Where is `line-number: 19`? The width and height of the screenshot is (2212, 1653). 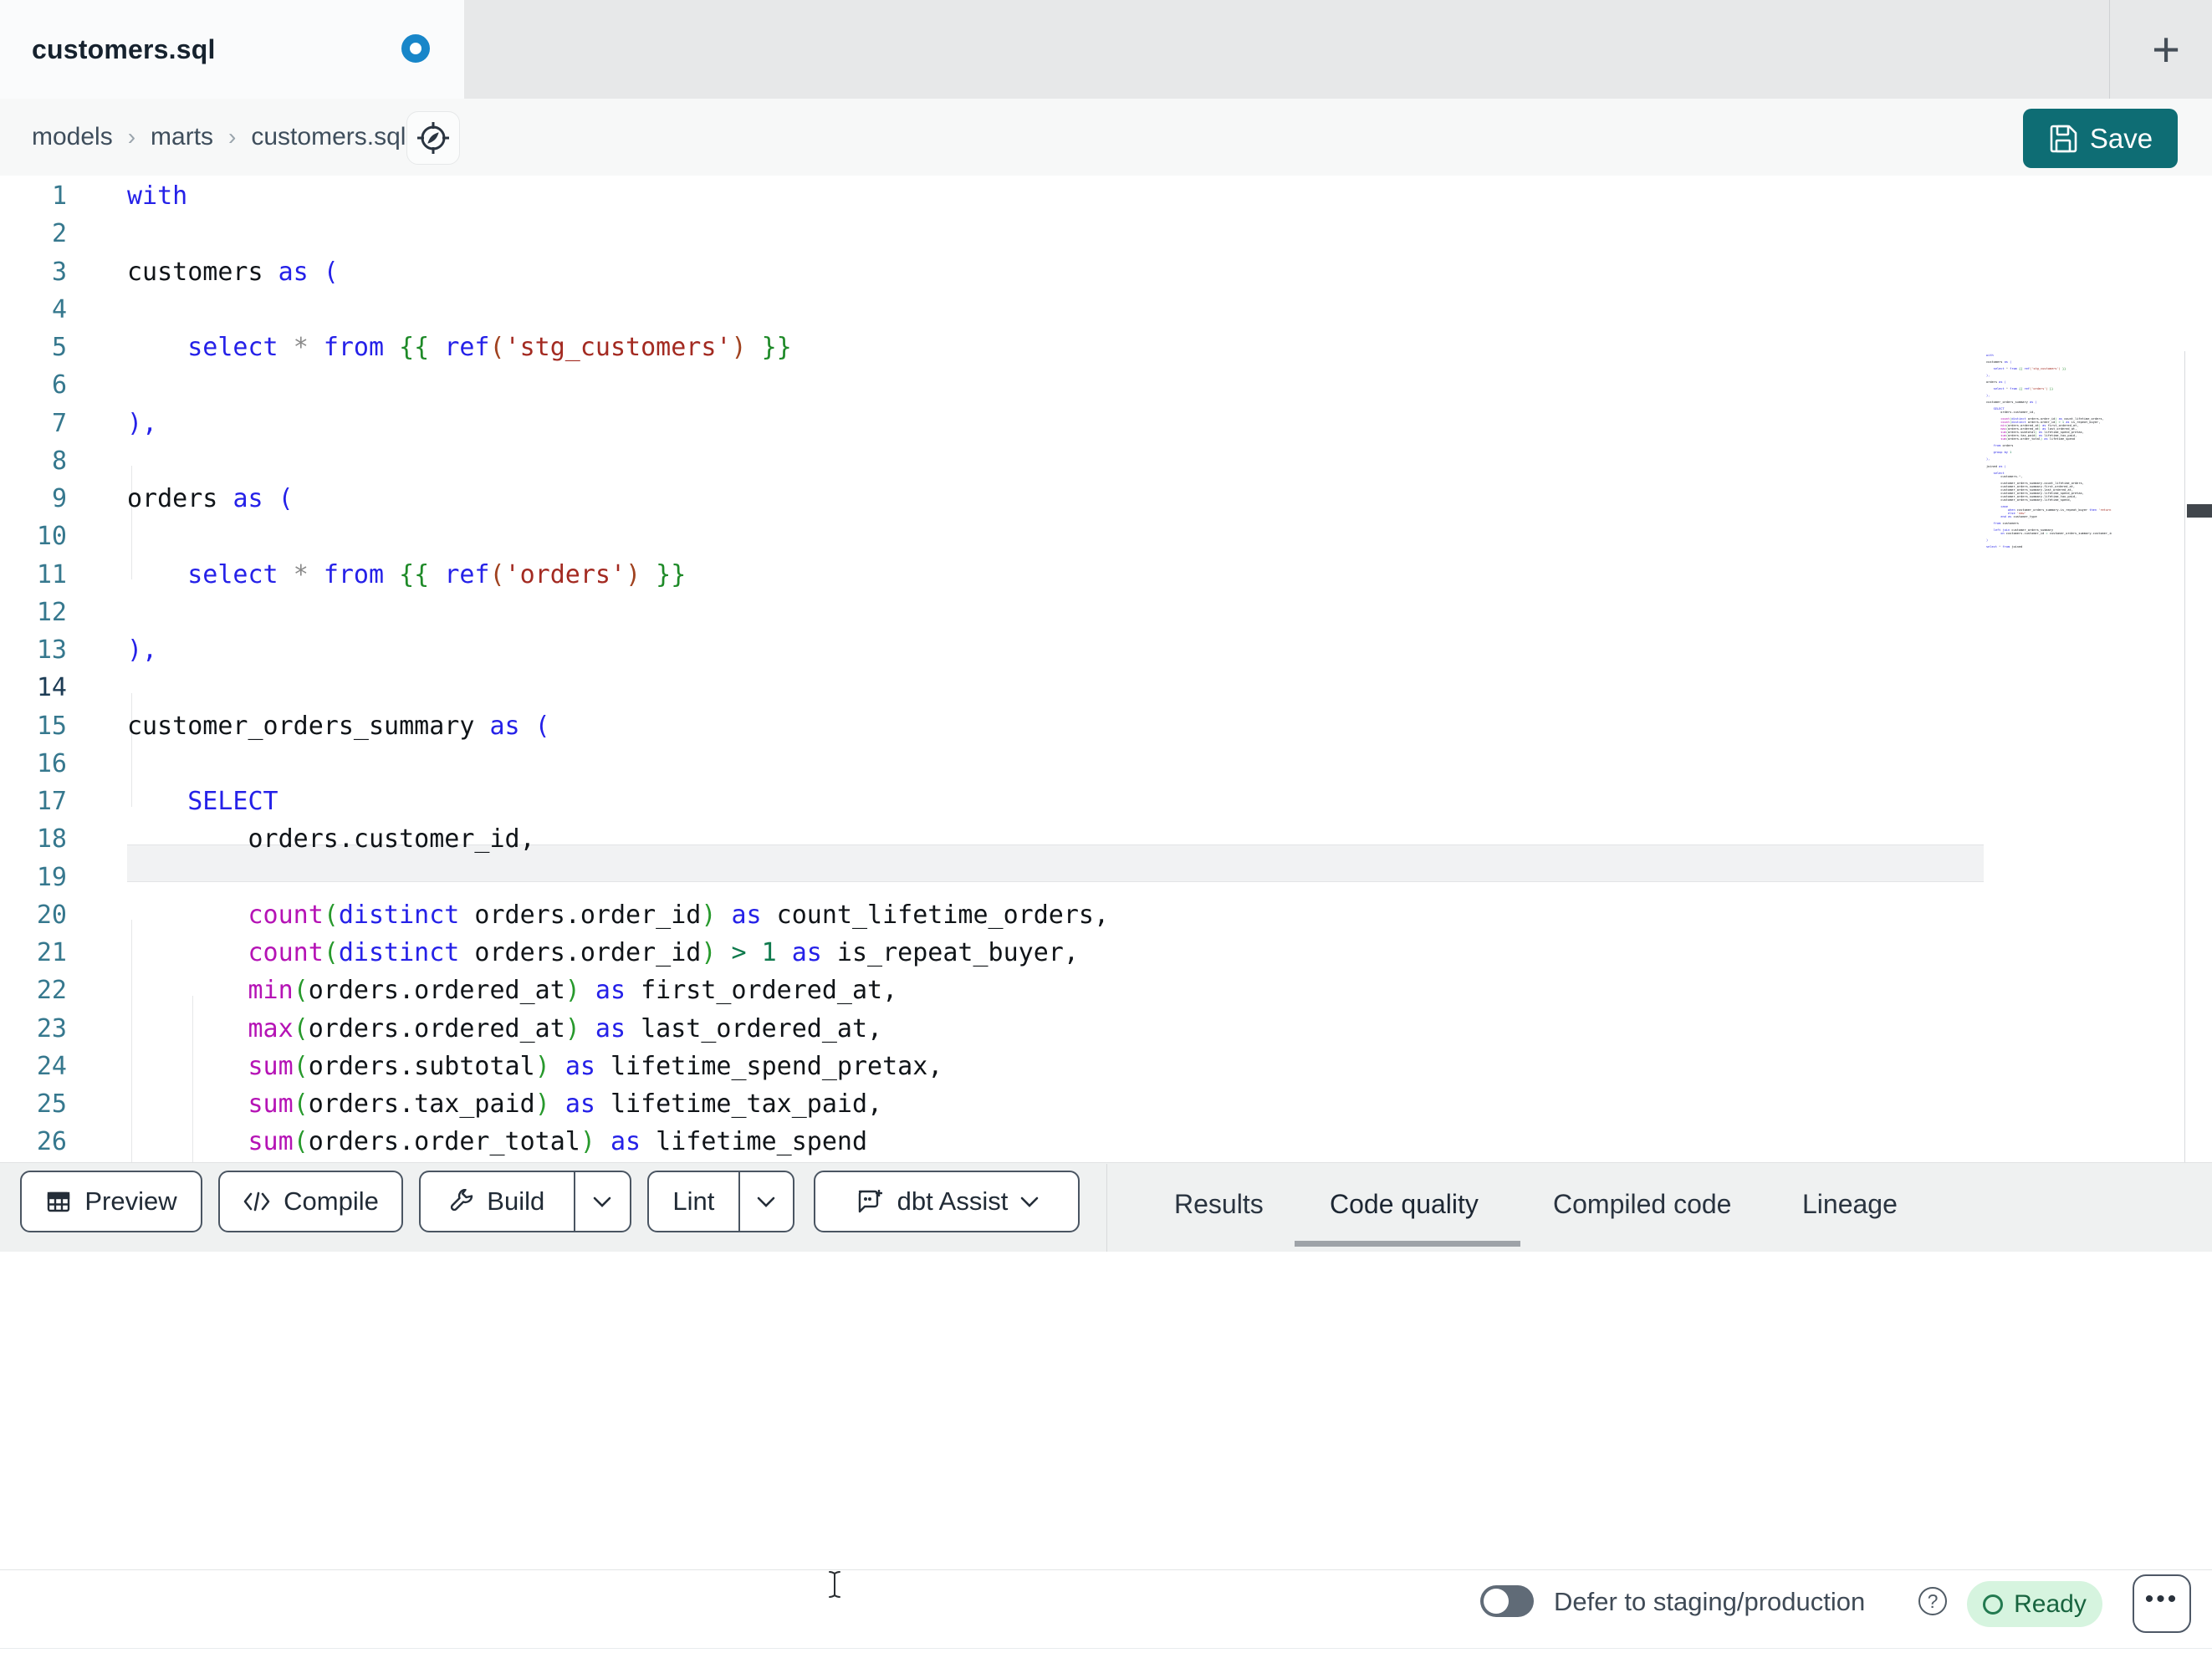
line-number: 19 is located at coordinates (51, 877).